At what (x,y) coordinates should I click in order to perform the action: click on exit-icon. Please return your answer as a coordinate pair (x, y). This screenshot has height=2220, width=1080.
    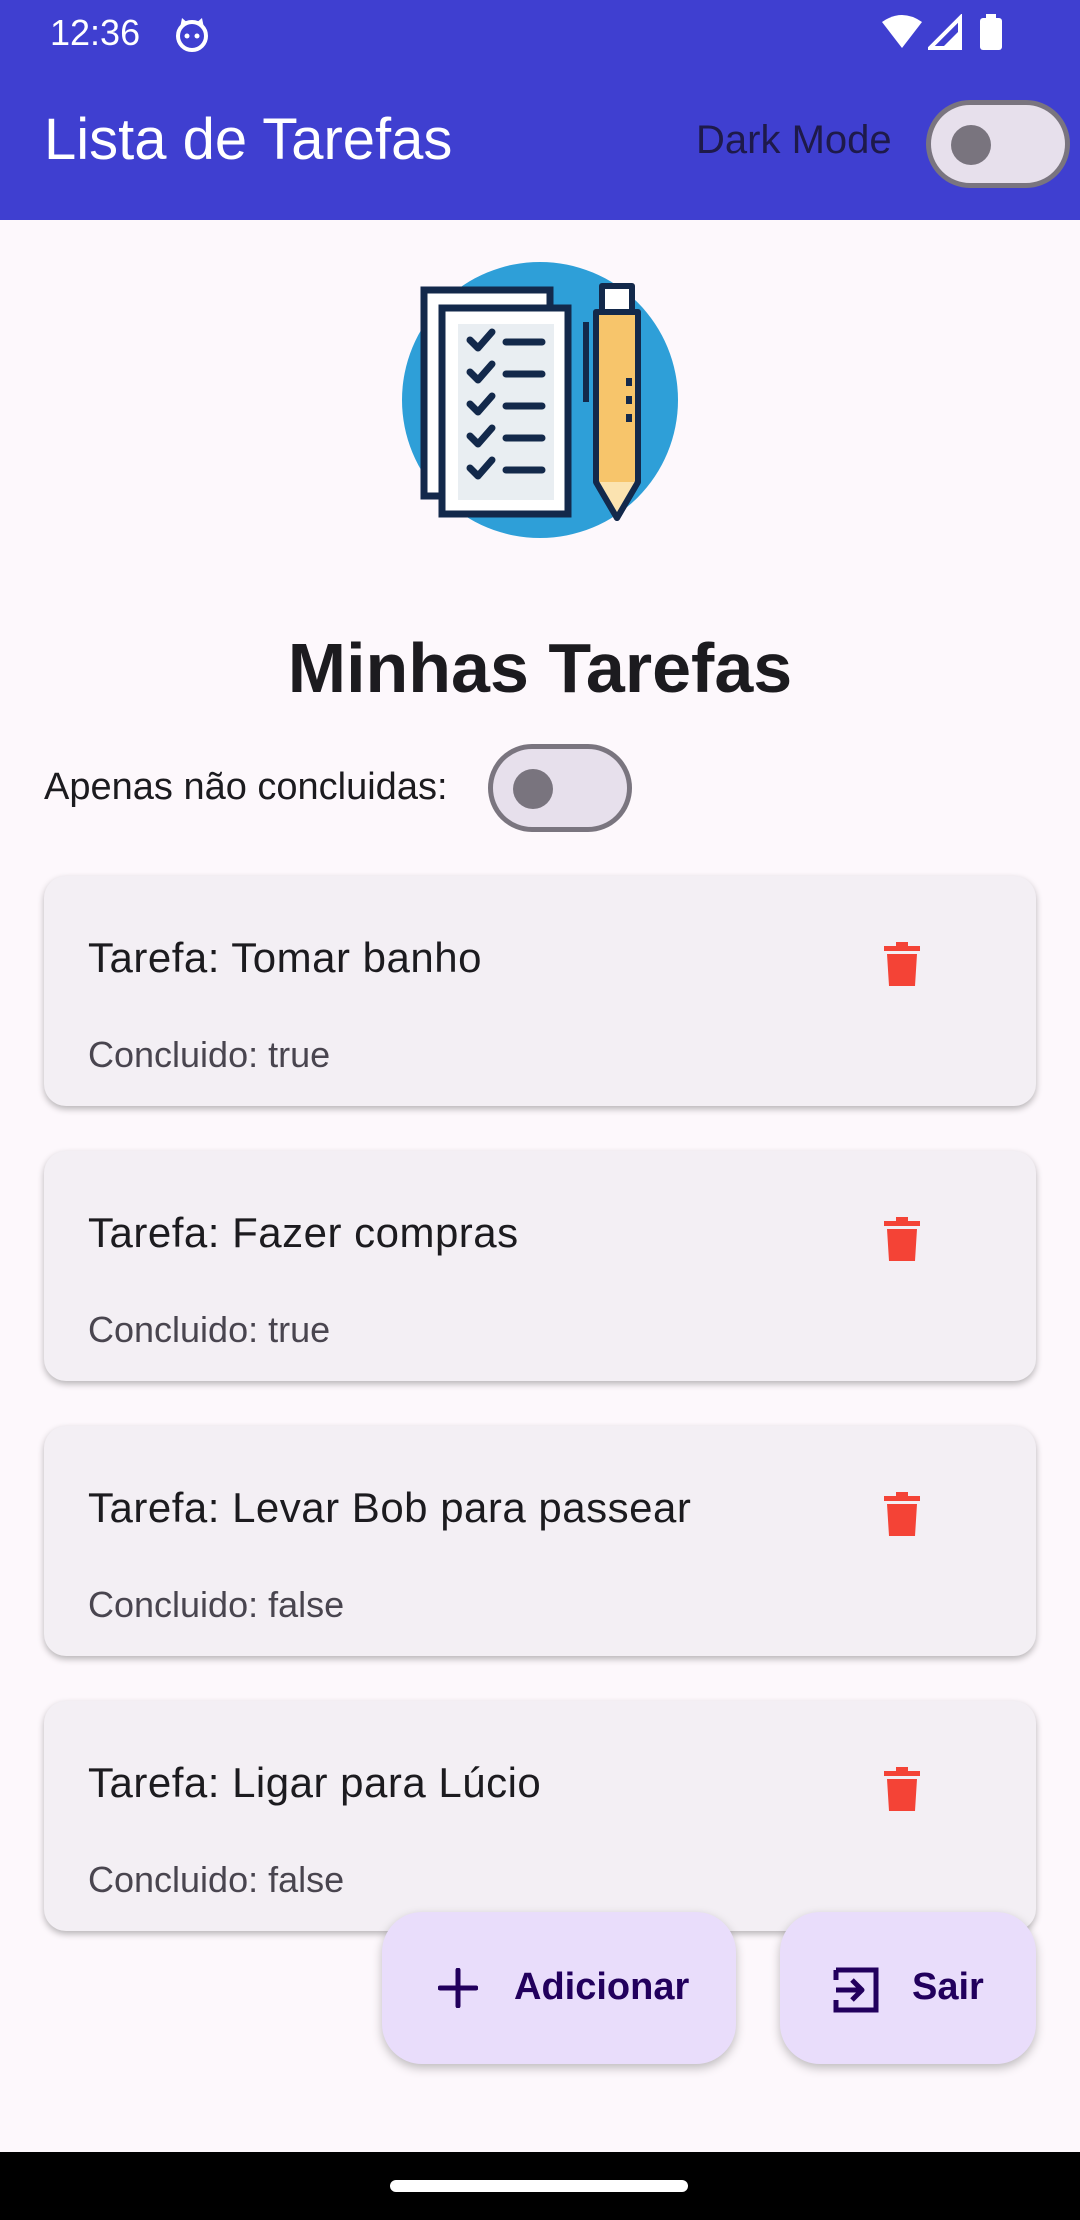
    Looking at the image, I should click on (856, 1990).